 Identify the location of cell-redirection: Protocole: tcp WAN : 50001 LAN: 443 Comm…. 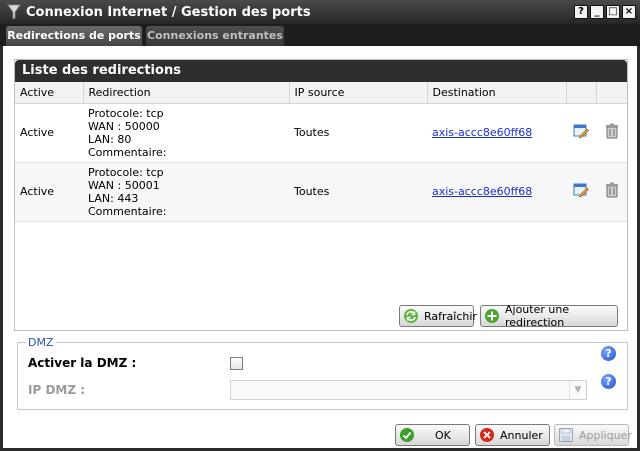
(186, 192).